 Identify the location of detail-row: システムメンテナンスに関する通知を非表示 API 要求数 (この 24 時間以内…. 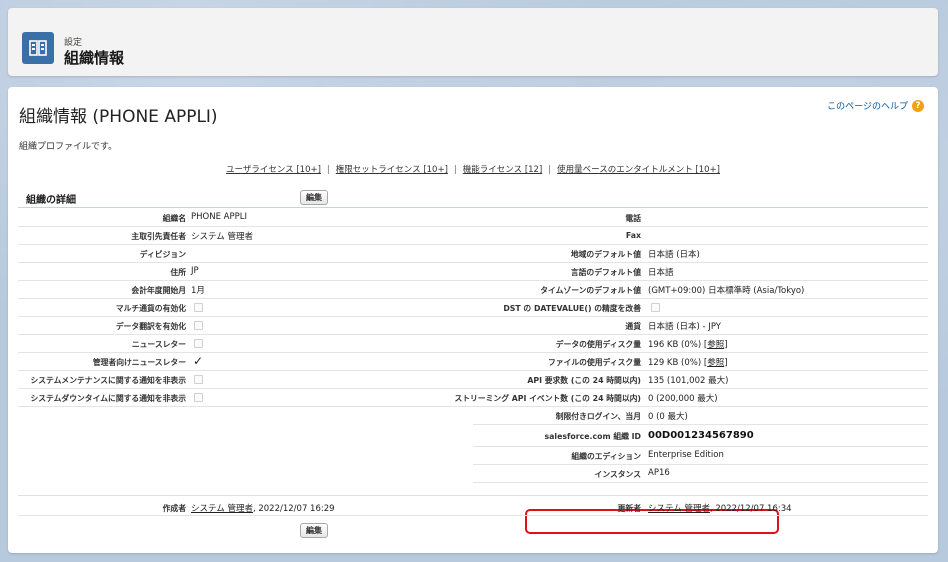
(473, 380).